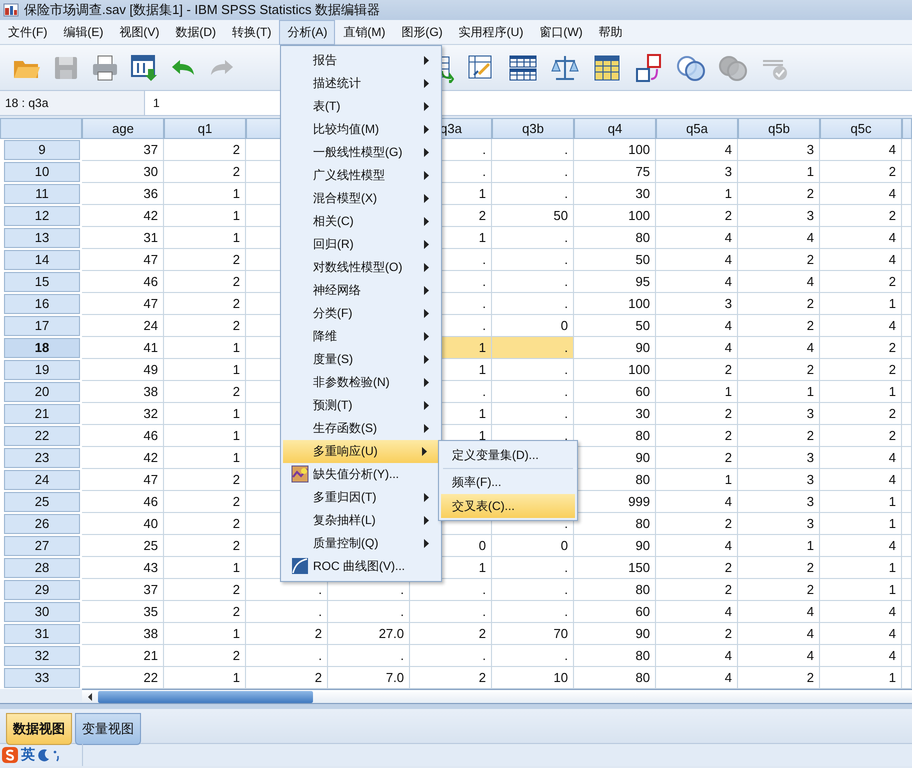 This screenshot has width=912, height=768. Describe the element at coordinates (607, 67) in the screenshot. I see `table-grid-icon` at that location.